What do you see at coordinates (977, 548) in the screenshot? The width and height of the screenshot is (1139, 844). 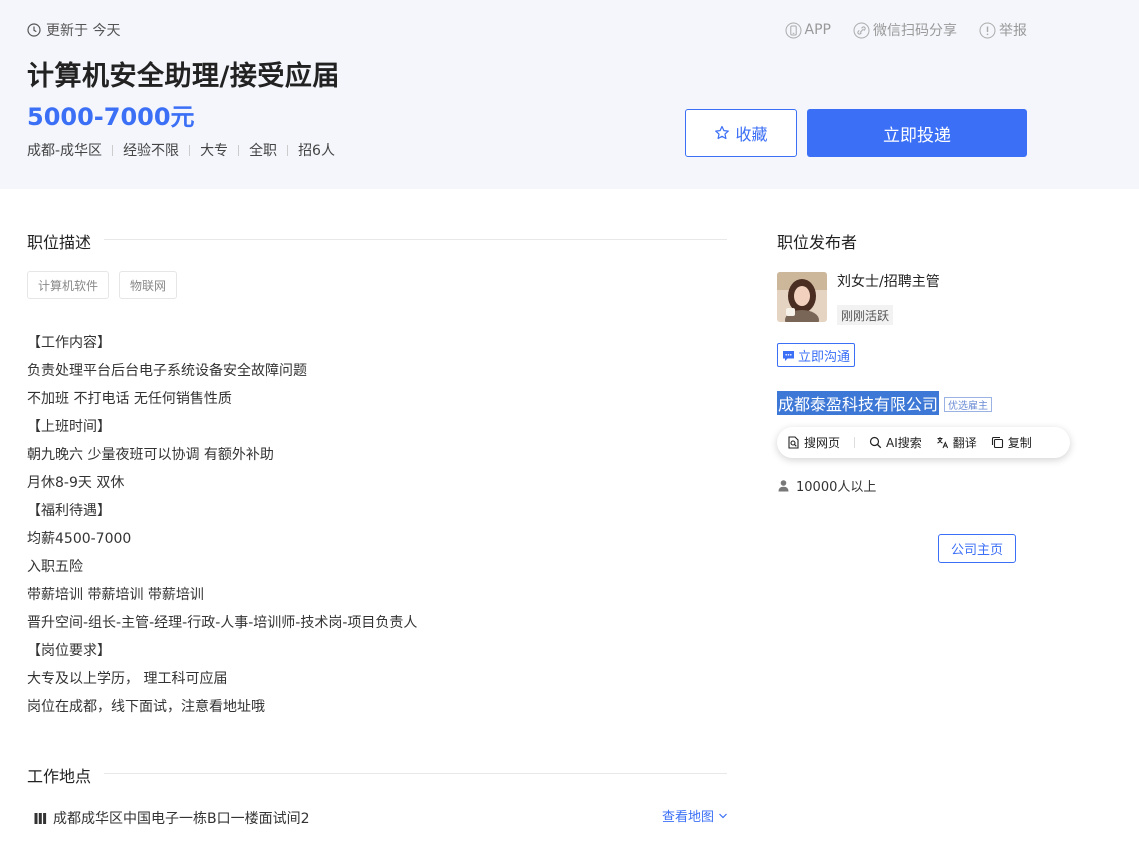 I see `company-homepage-button: 公司主页` at bounding box center [977, 548].